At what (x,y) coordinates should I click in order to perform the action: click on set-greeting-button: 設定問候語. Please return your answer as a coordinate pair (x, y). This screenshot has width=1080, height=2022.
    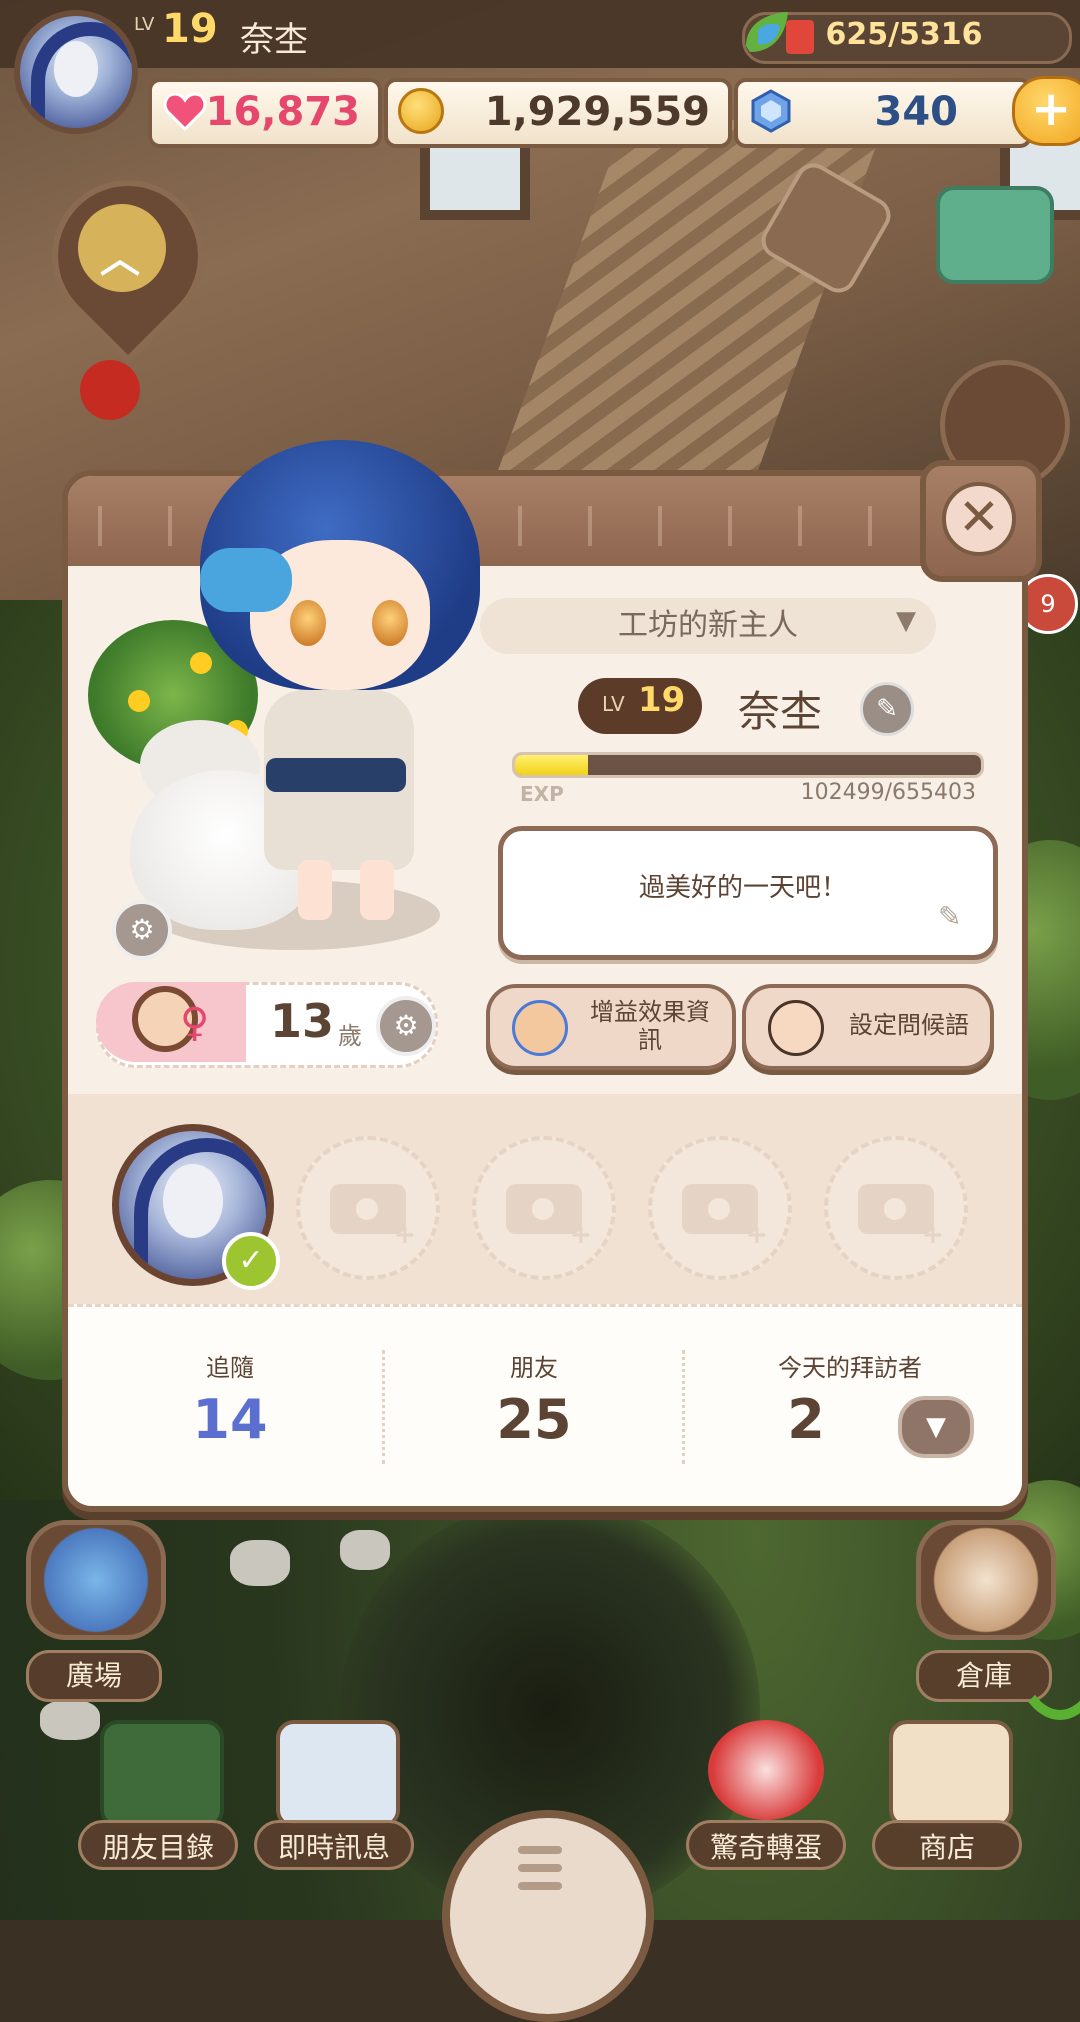
    Looking at the image, I should click on (868, 1027).